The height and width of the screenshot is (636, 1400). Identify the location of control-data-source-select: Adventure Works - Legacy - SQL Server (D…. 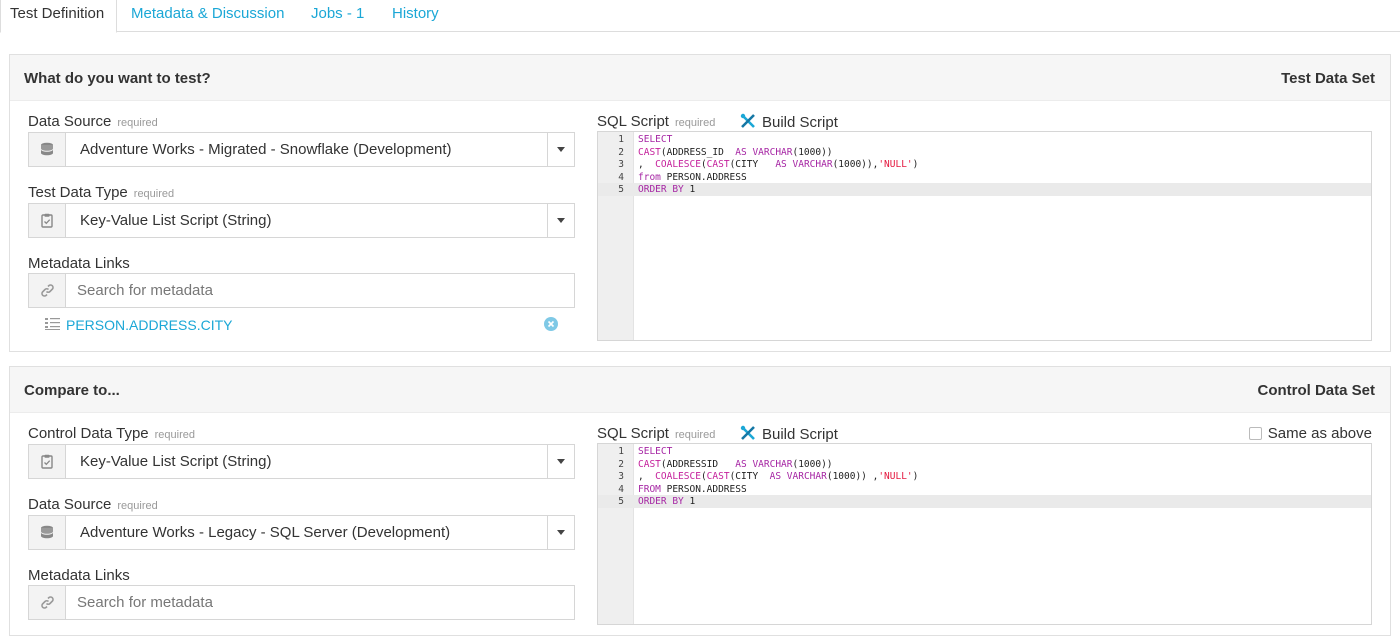
(301, 532).